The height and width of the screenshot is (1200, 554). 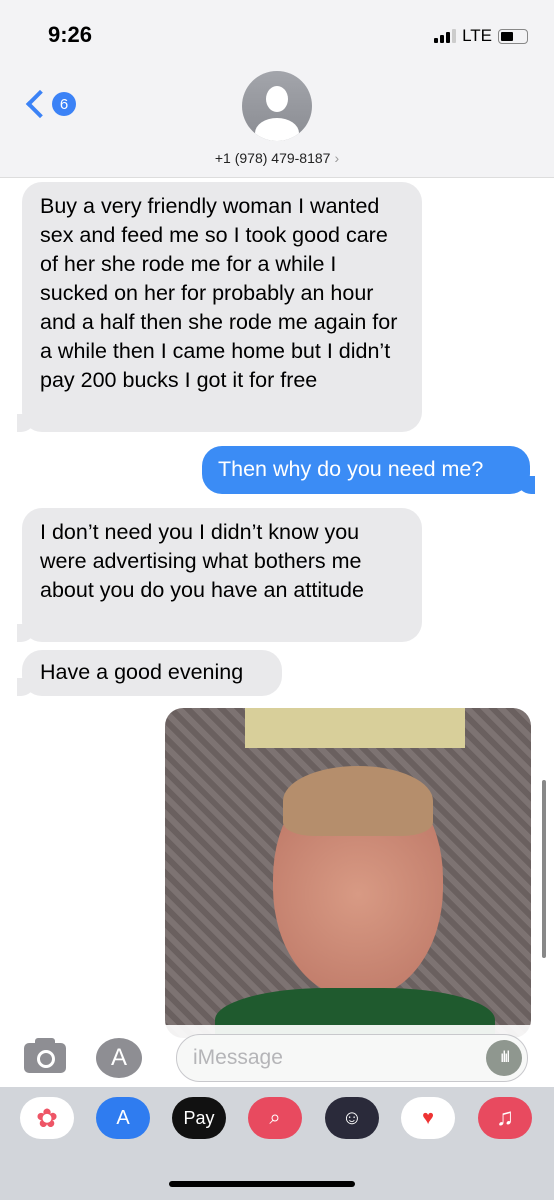 I want to click on memoji-stickers-app-icon: ♥, so click(x=428, y=1118).